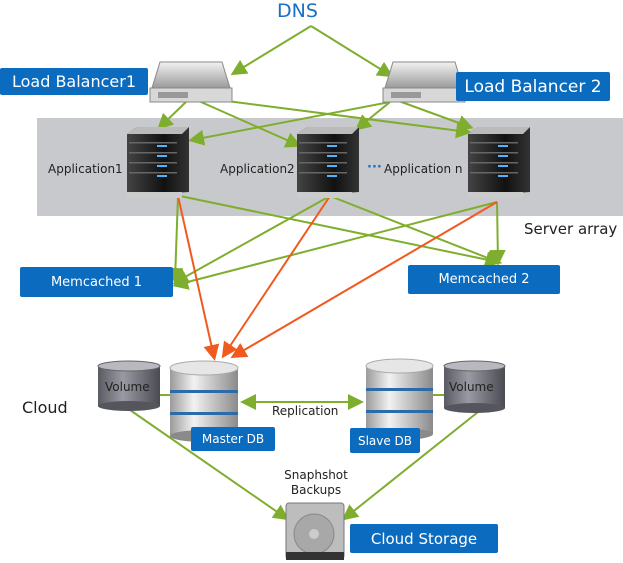 Image resolution: width=623 pixels, height=563 pixels. I want to click on master-db-label: Master DB, so click(233, 439).